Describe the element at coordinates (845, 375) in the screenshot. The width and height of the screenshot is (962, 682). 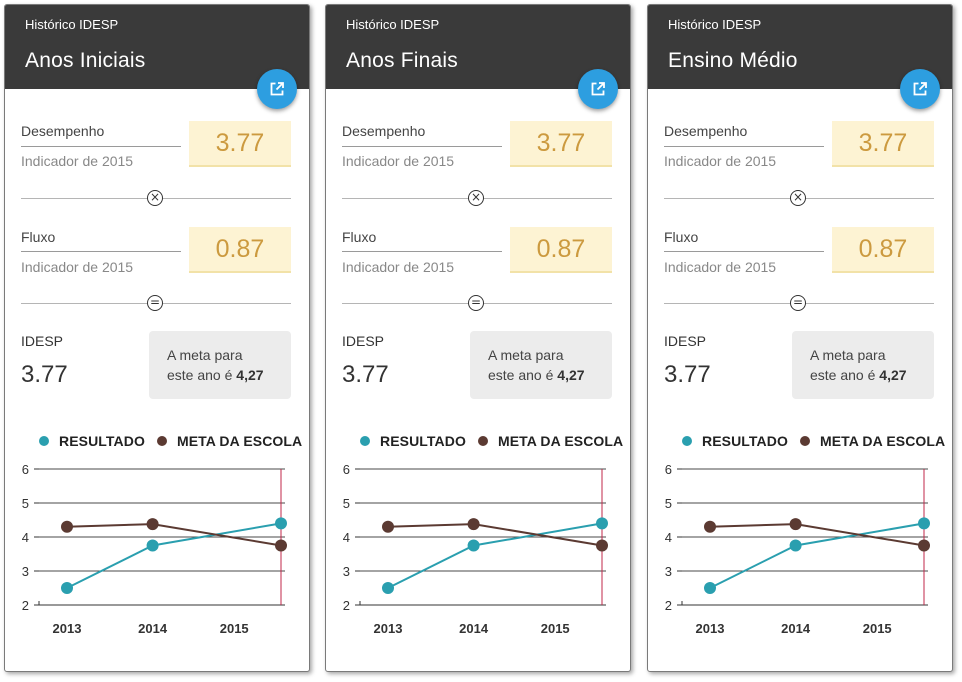
I see `meta-line2-text: este ano é` at that location.